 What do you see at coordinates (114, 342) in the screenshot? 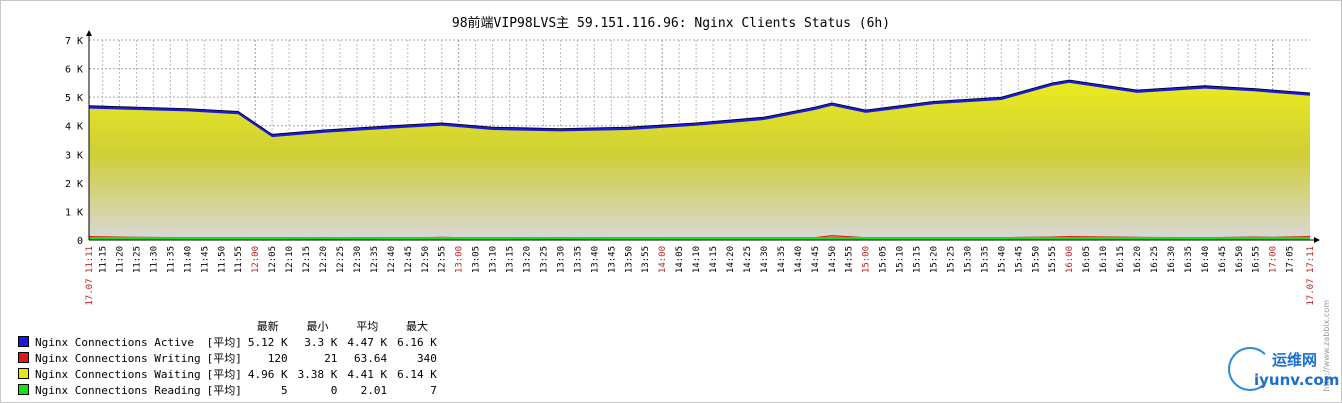
I see `legend-name: Nginx Connections Active` at bounding box center [114, 342].